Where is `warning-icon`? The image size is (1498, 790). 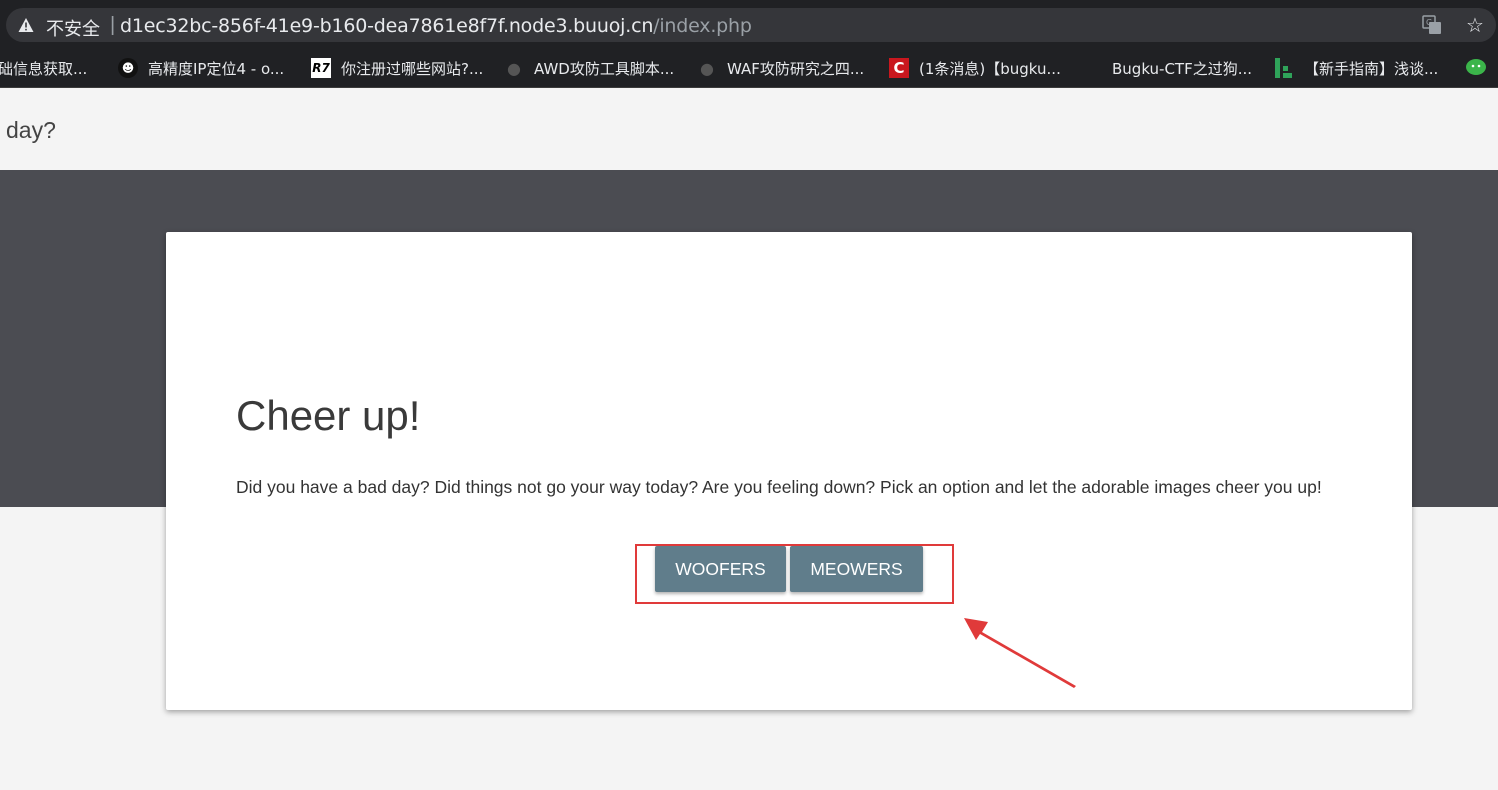
warning-icon is located at coordinates (26, 25).